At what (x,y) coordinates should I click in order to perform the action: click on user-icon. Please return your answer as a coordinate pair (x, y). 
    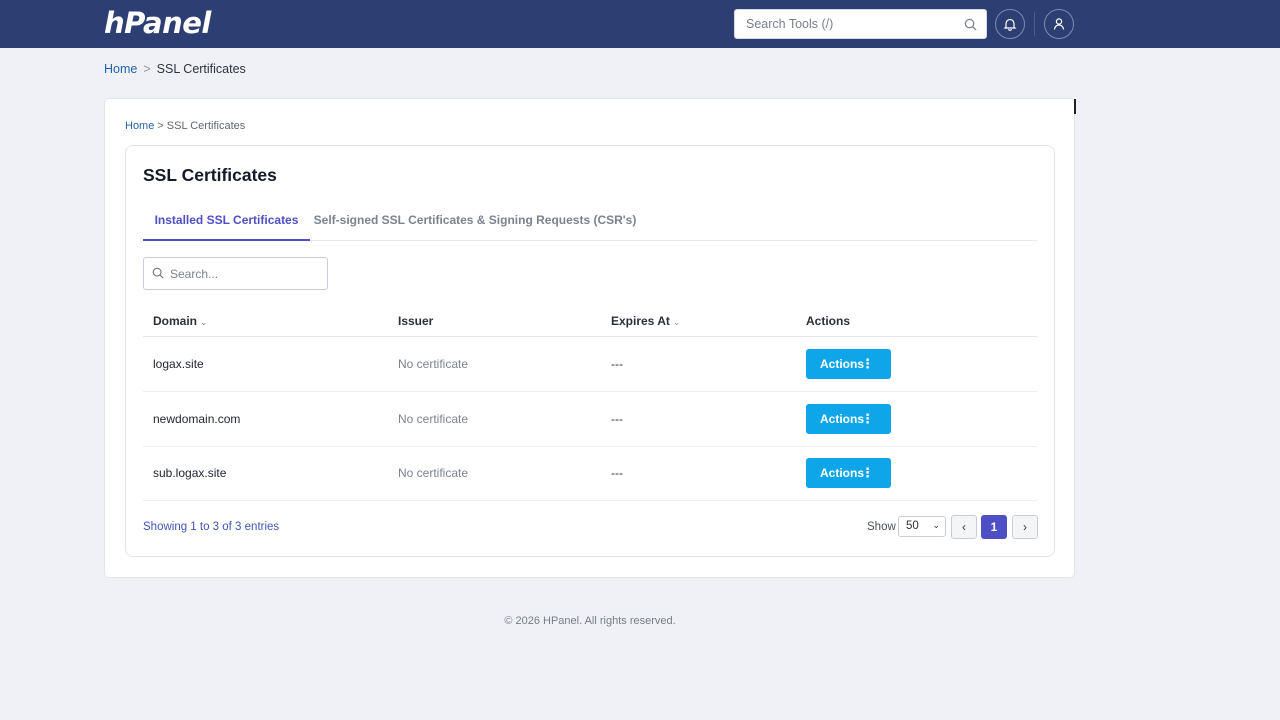
    Looking at the image, I should click on (1059, 24).